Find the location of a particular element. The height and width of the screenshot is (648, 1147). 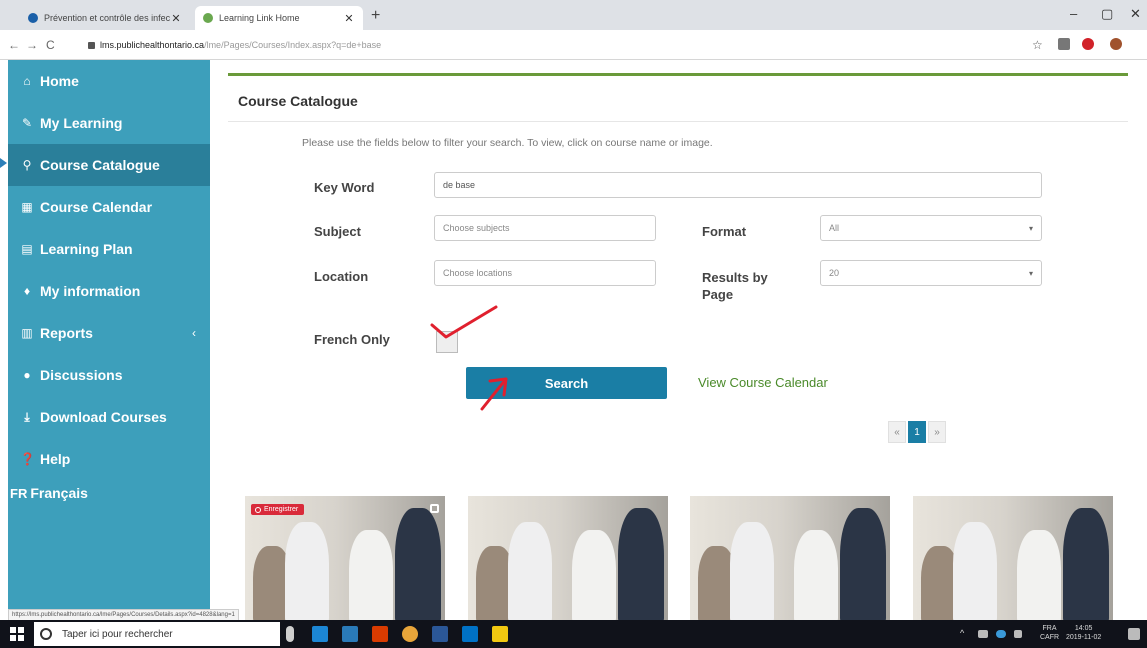

reload-icon: C is located at coordinates (50, 45).